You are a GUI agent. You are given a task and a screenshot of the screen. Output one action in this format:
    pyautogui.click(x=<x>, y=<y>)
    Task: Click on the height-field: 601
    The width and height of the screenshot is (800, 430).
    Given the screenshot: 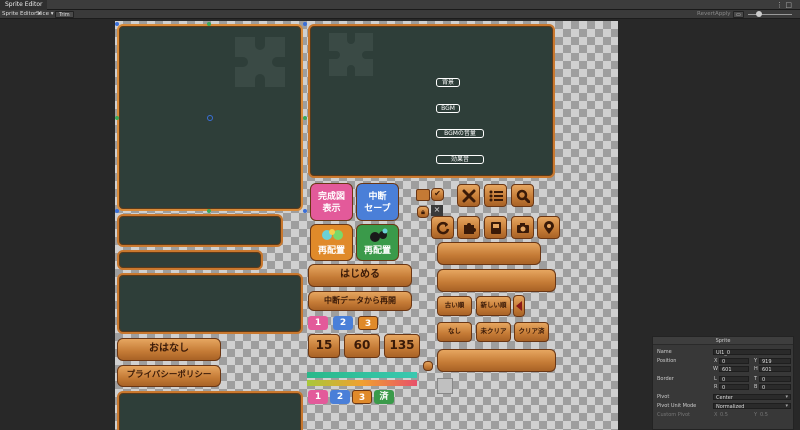 What is the action you would take?
    pyautogui.click(x=775, y=369)
    